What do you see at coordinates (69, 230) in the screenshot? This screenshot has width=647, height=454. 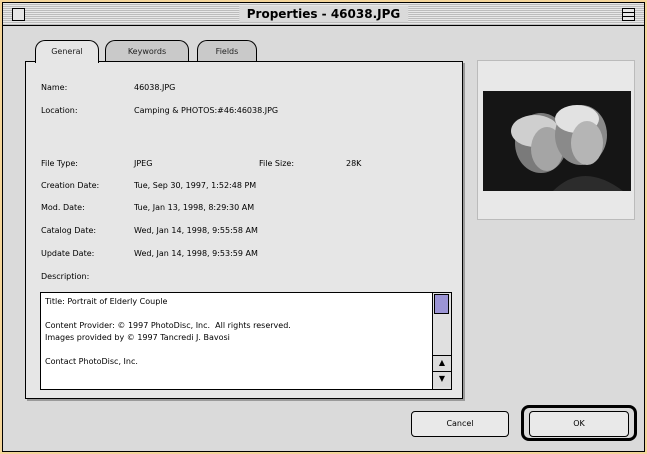 I see `catalog-date-label: Catalog Date:` at bounding box center [69, 230].